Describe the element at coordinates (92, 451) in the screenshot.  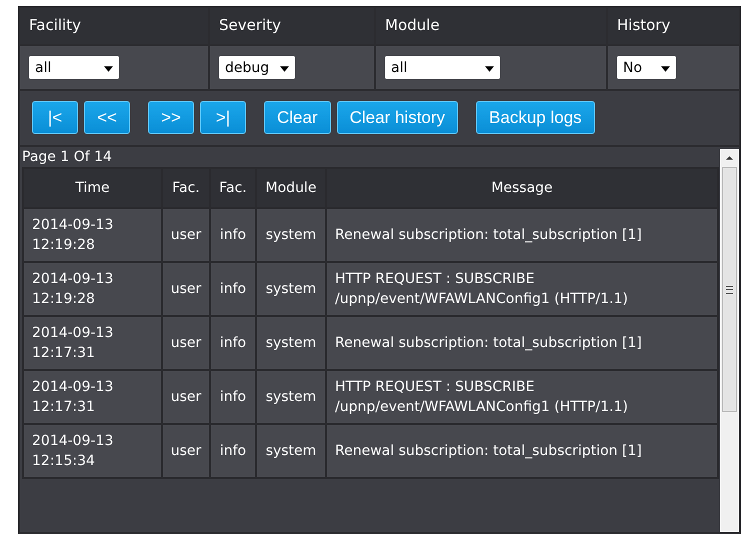
I see `table-cell: 2014-09-13 12:15:34` at that location.